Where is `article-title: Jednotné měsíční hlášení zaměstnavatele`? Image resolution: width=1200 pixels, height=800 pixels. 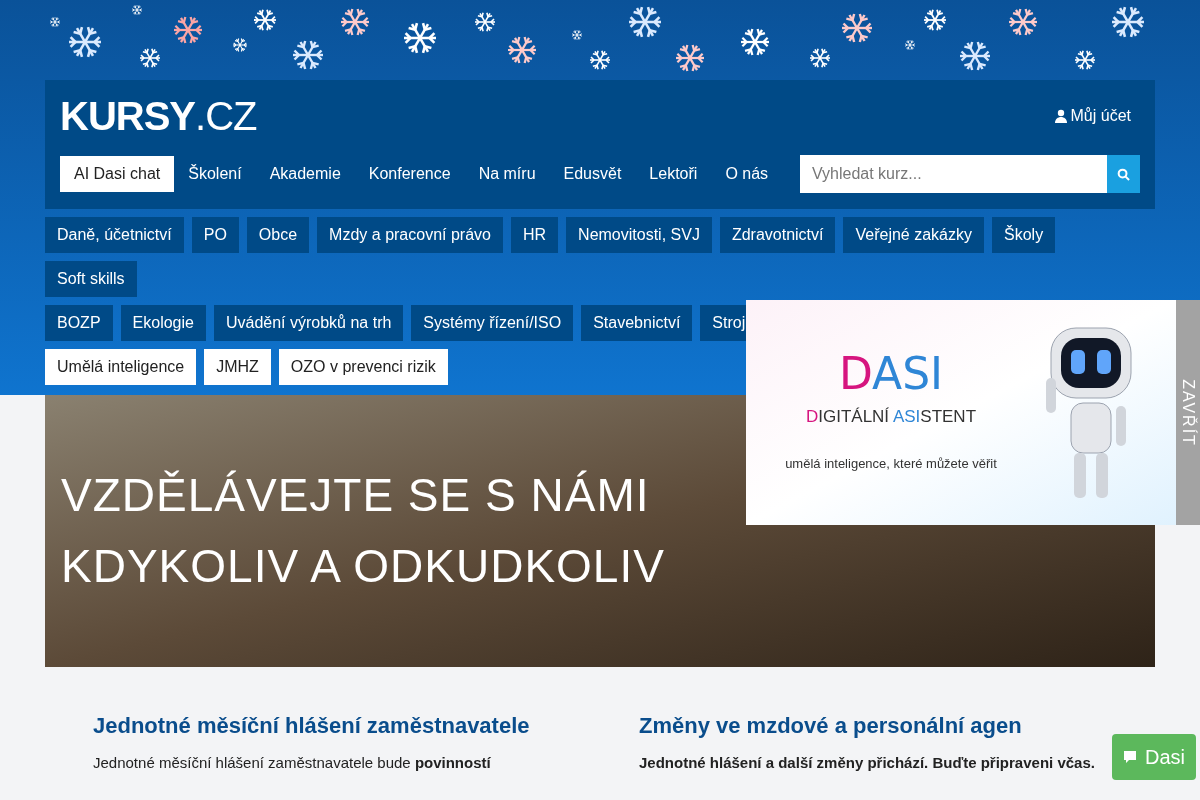 article-title: Jednotné měsíční hlášení zaměstnavatele is located at coordinates (327, 725).